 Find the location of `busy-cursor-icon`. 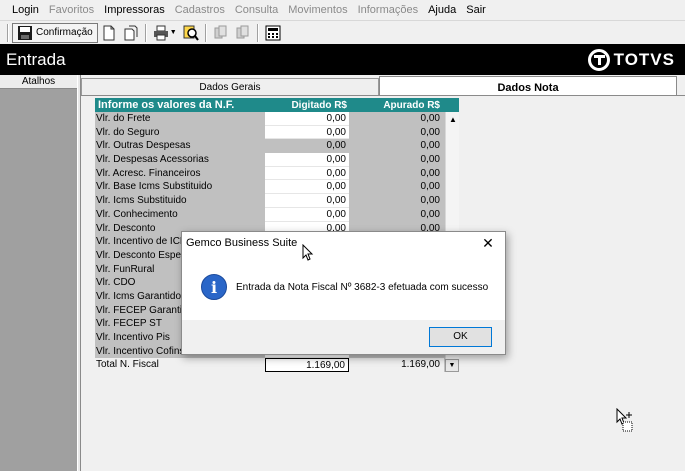

busy-cursor-icon is located at coordinates (624, 420).